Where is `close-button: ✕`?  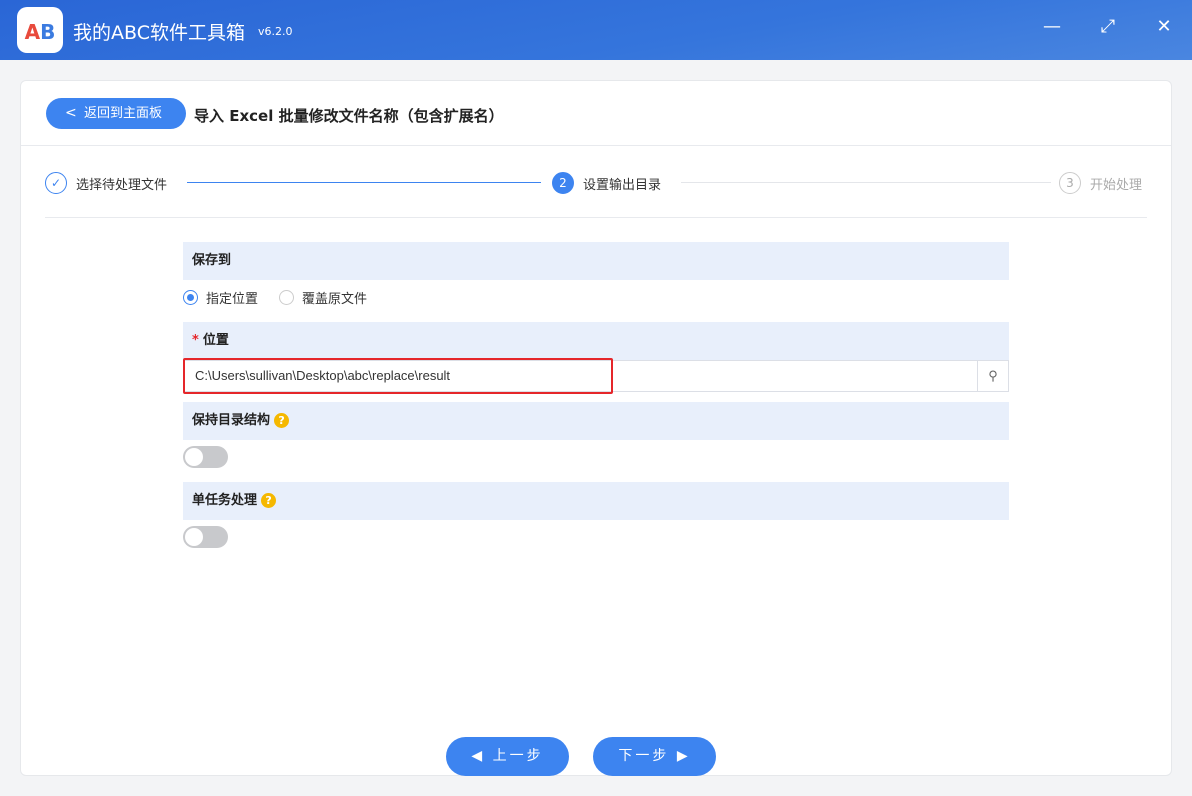 close-button: ✕ is located at coordinates (1164, 26).